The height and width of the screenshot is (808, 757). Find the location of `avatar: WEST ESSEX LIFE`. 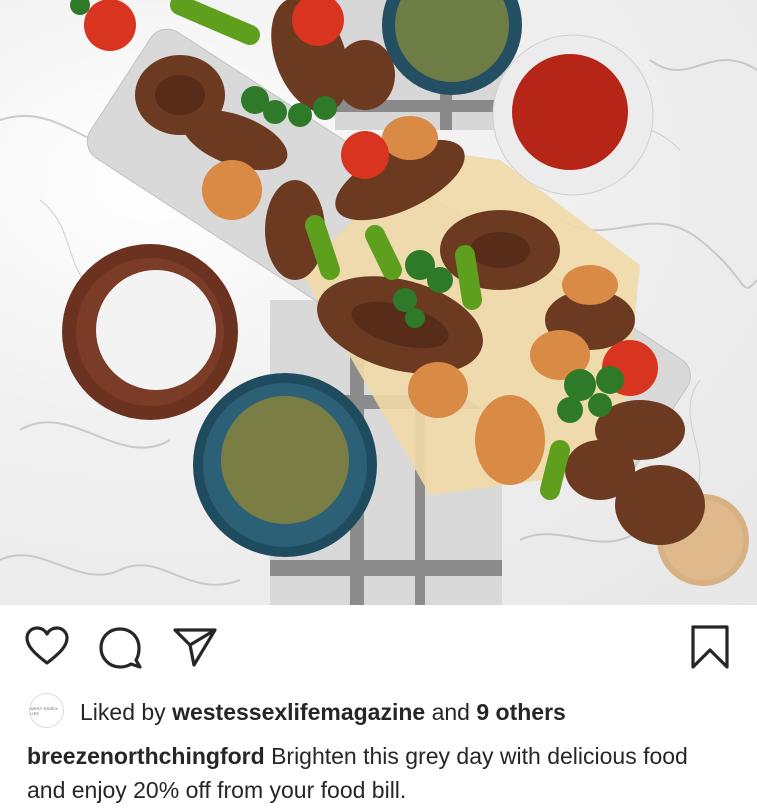

avatar: WEST ESSEX LIFE is located at coordinates (46, 710).